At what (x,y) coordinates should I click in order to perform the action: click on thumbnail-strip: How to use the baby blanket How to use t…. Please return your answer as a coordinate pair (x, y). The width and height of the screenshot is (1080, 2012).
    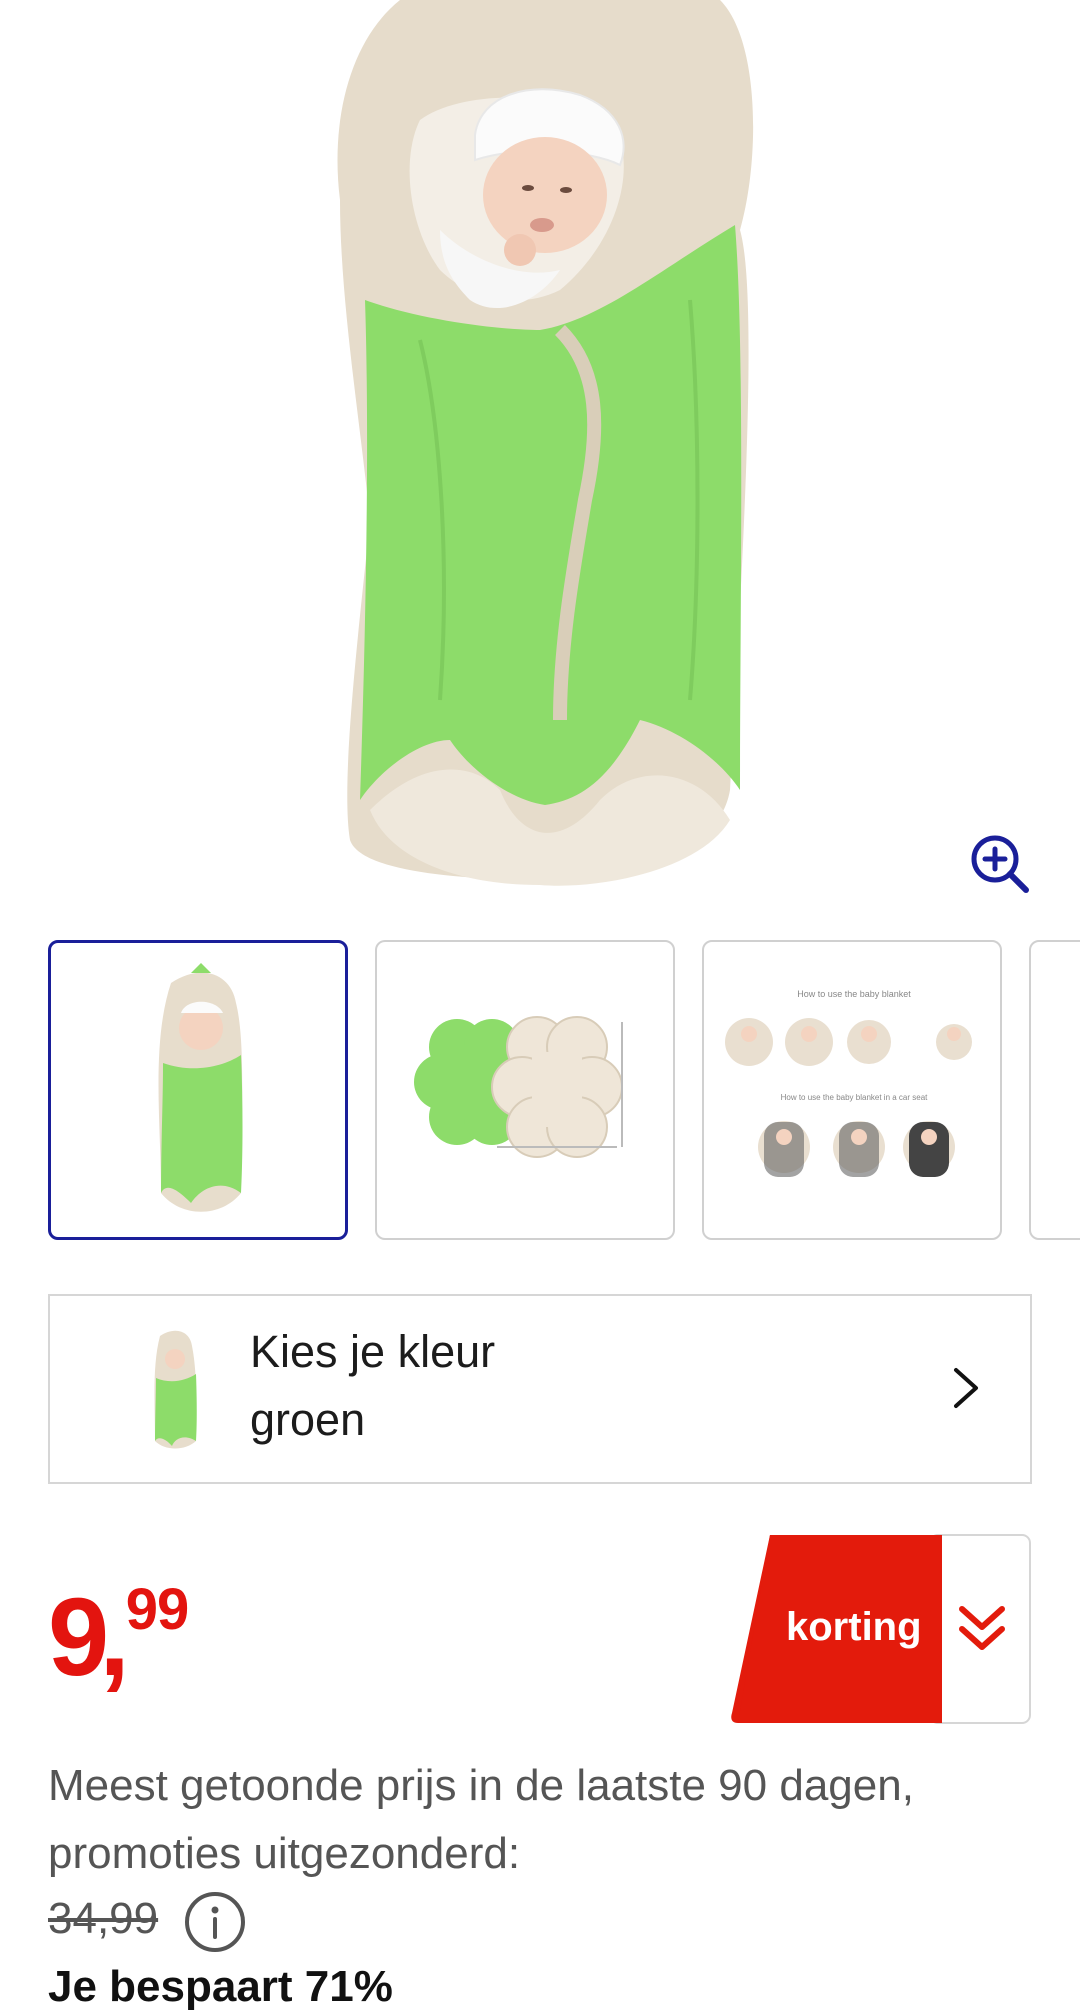
    Looking at the image, I should click on (564, 1093).